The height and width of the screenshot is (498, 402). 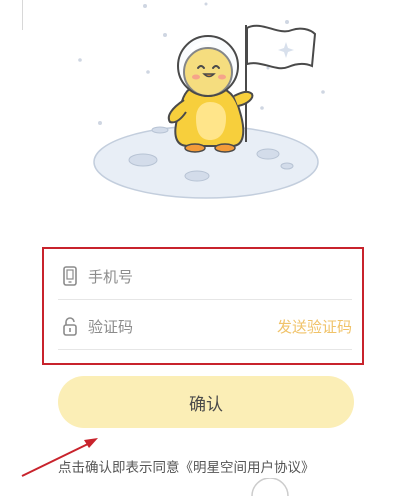 I want to click on red-arrow-annotation, so click(x=59, y=457).